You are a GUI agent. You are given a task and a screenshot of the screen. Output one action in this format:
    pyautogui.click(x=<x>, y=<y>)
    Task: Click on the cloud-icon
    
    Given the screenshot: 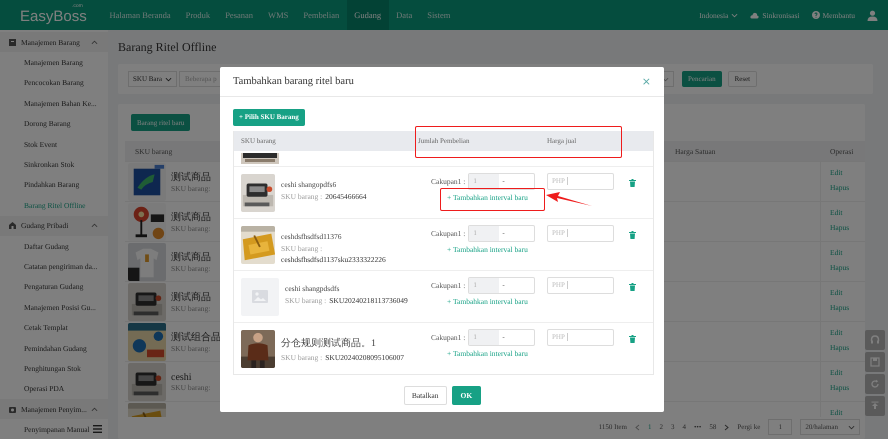 What is the action you would take?
    pyautogui.click(x=755, y=15)
    